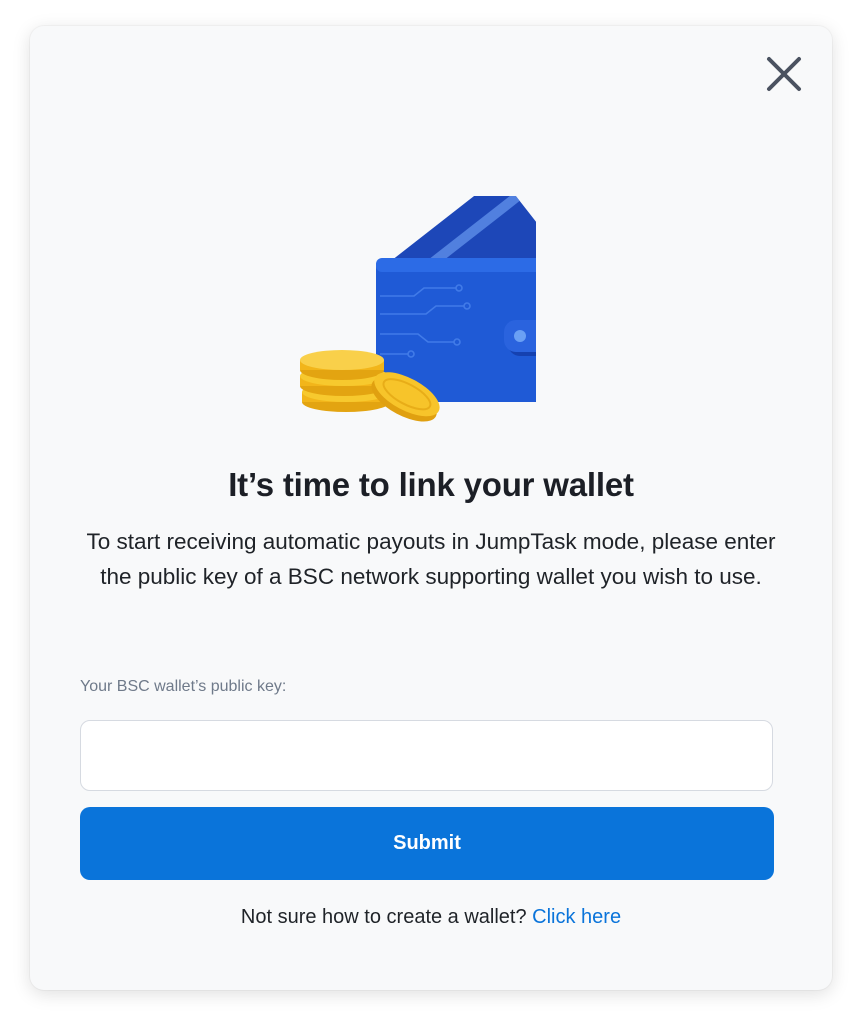  Describe the element at coordinates (576, 917) in the screenshot. I see `click-here-link: Click here` at that location.